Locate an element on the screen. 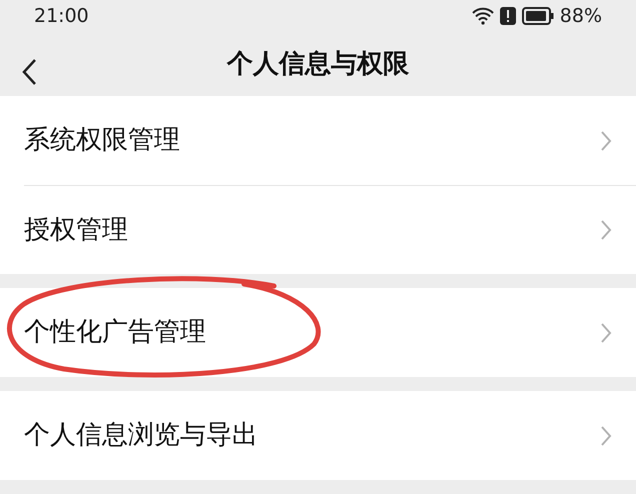 The height and width of the screenshot is (494, 636). alert-icon is located at coordinates (508, 16).